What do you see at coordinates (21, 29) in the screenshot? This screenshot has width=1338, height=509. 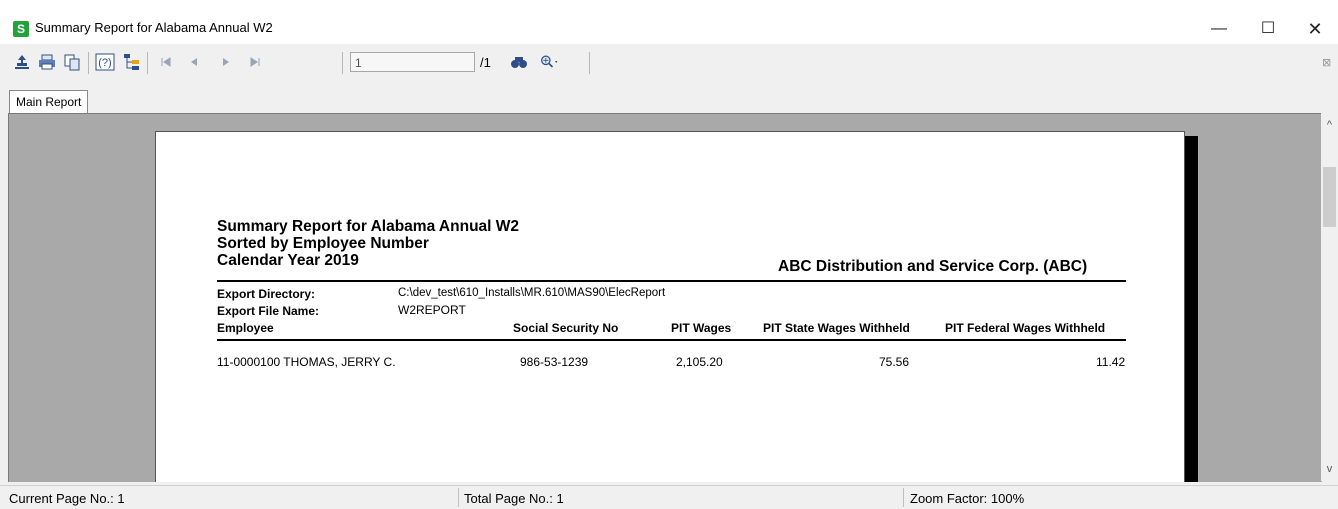 I see `app-icon: S` at bounding box center [21, 29].